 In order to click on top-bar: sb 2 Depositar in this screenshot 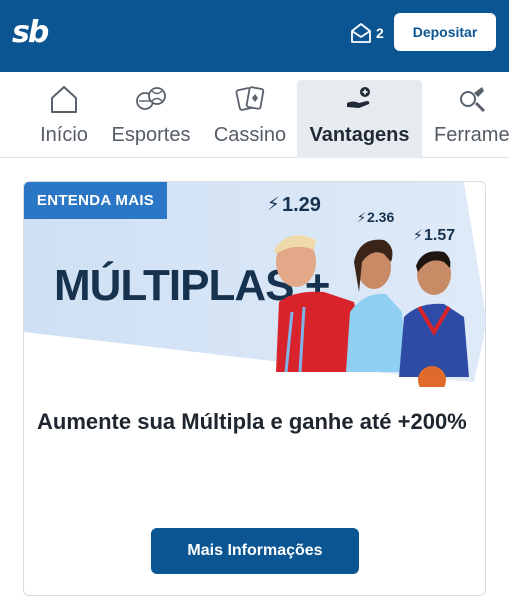, I will do `click(254, 36)`.